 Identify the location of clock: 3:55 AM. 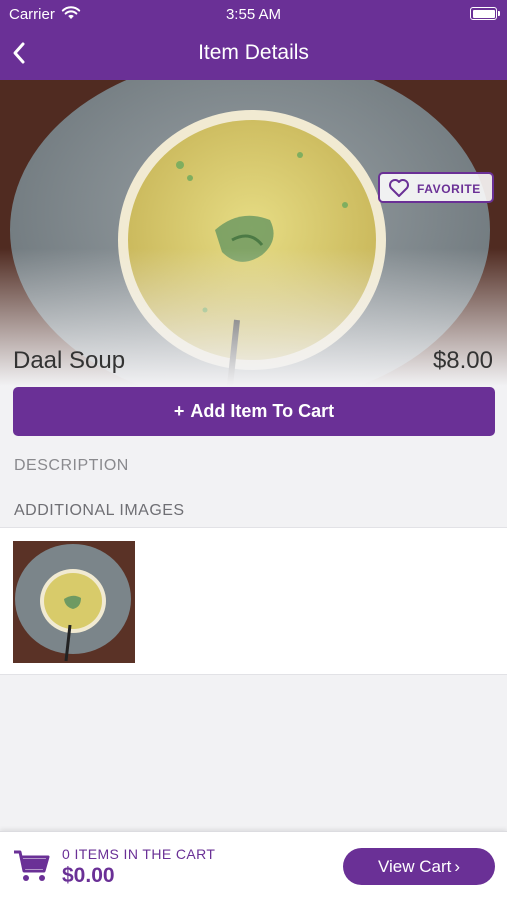
(253, 14).